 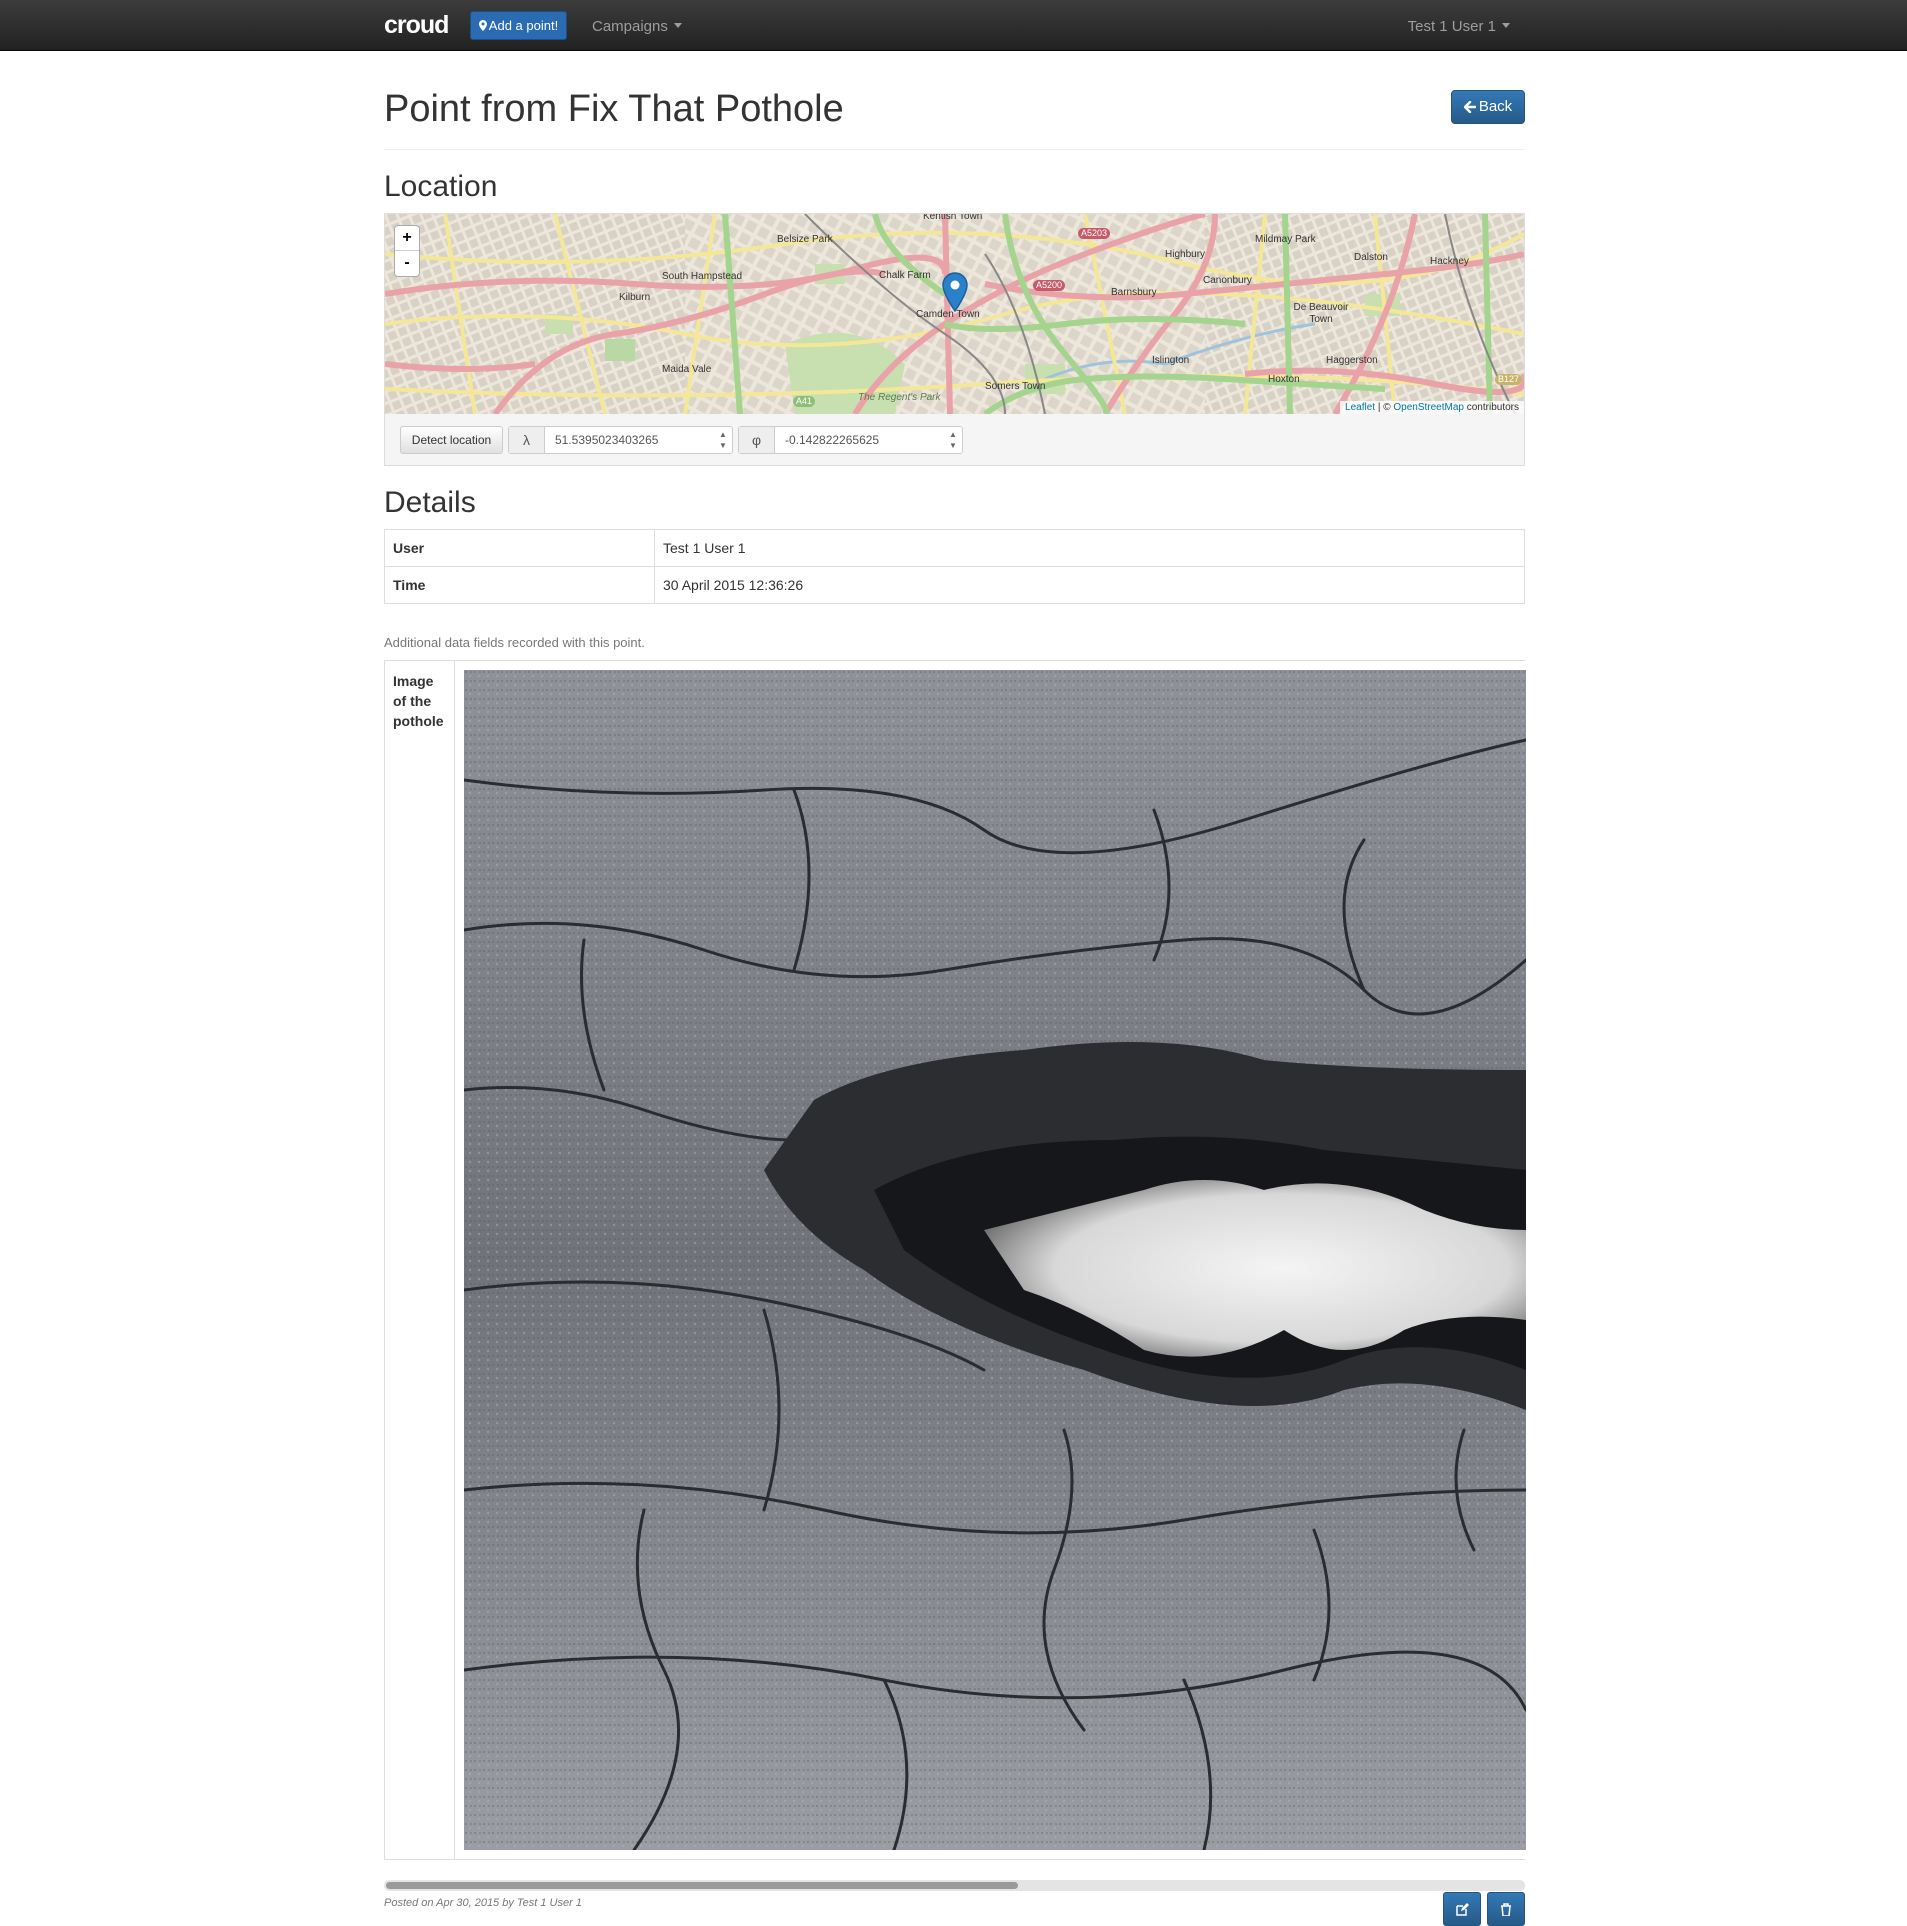 I want to click on map-label-canonbury: Canonbury, so click(x=1227, y=280).